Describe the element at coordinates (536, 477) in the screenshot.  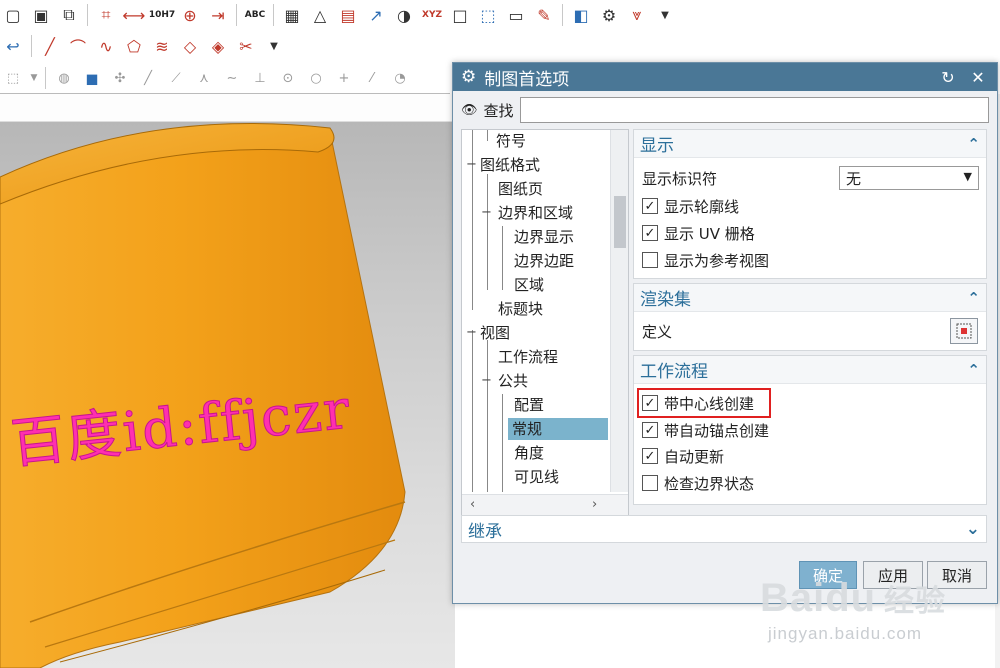
I see `tree-item: 可见线` at that location.